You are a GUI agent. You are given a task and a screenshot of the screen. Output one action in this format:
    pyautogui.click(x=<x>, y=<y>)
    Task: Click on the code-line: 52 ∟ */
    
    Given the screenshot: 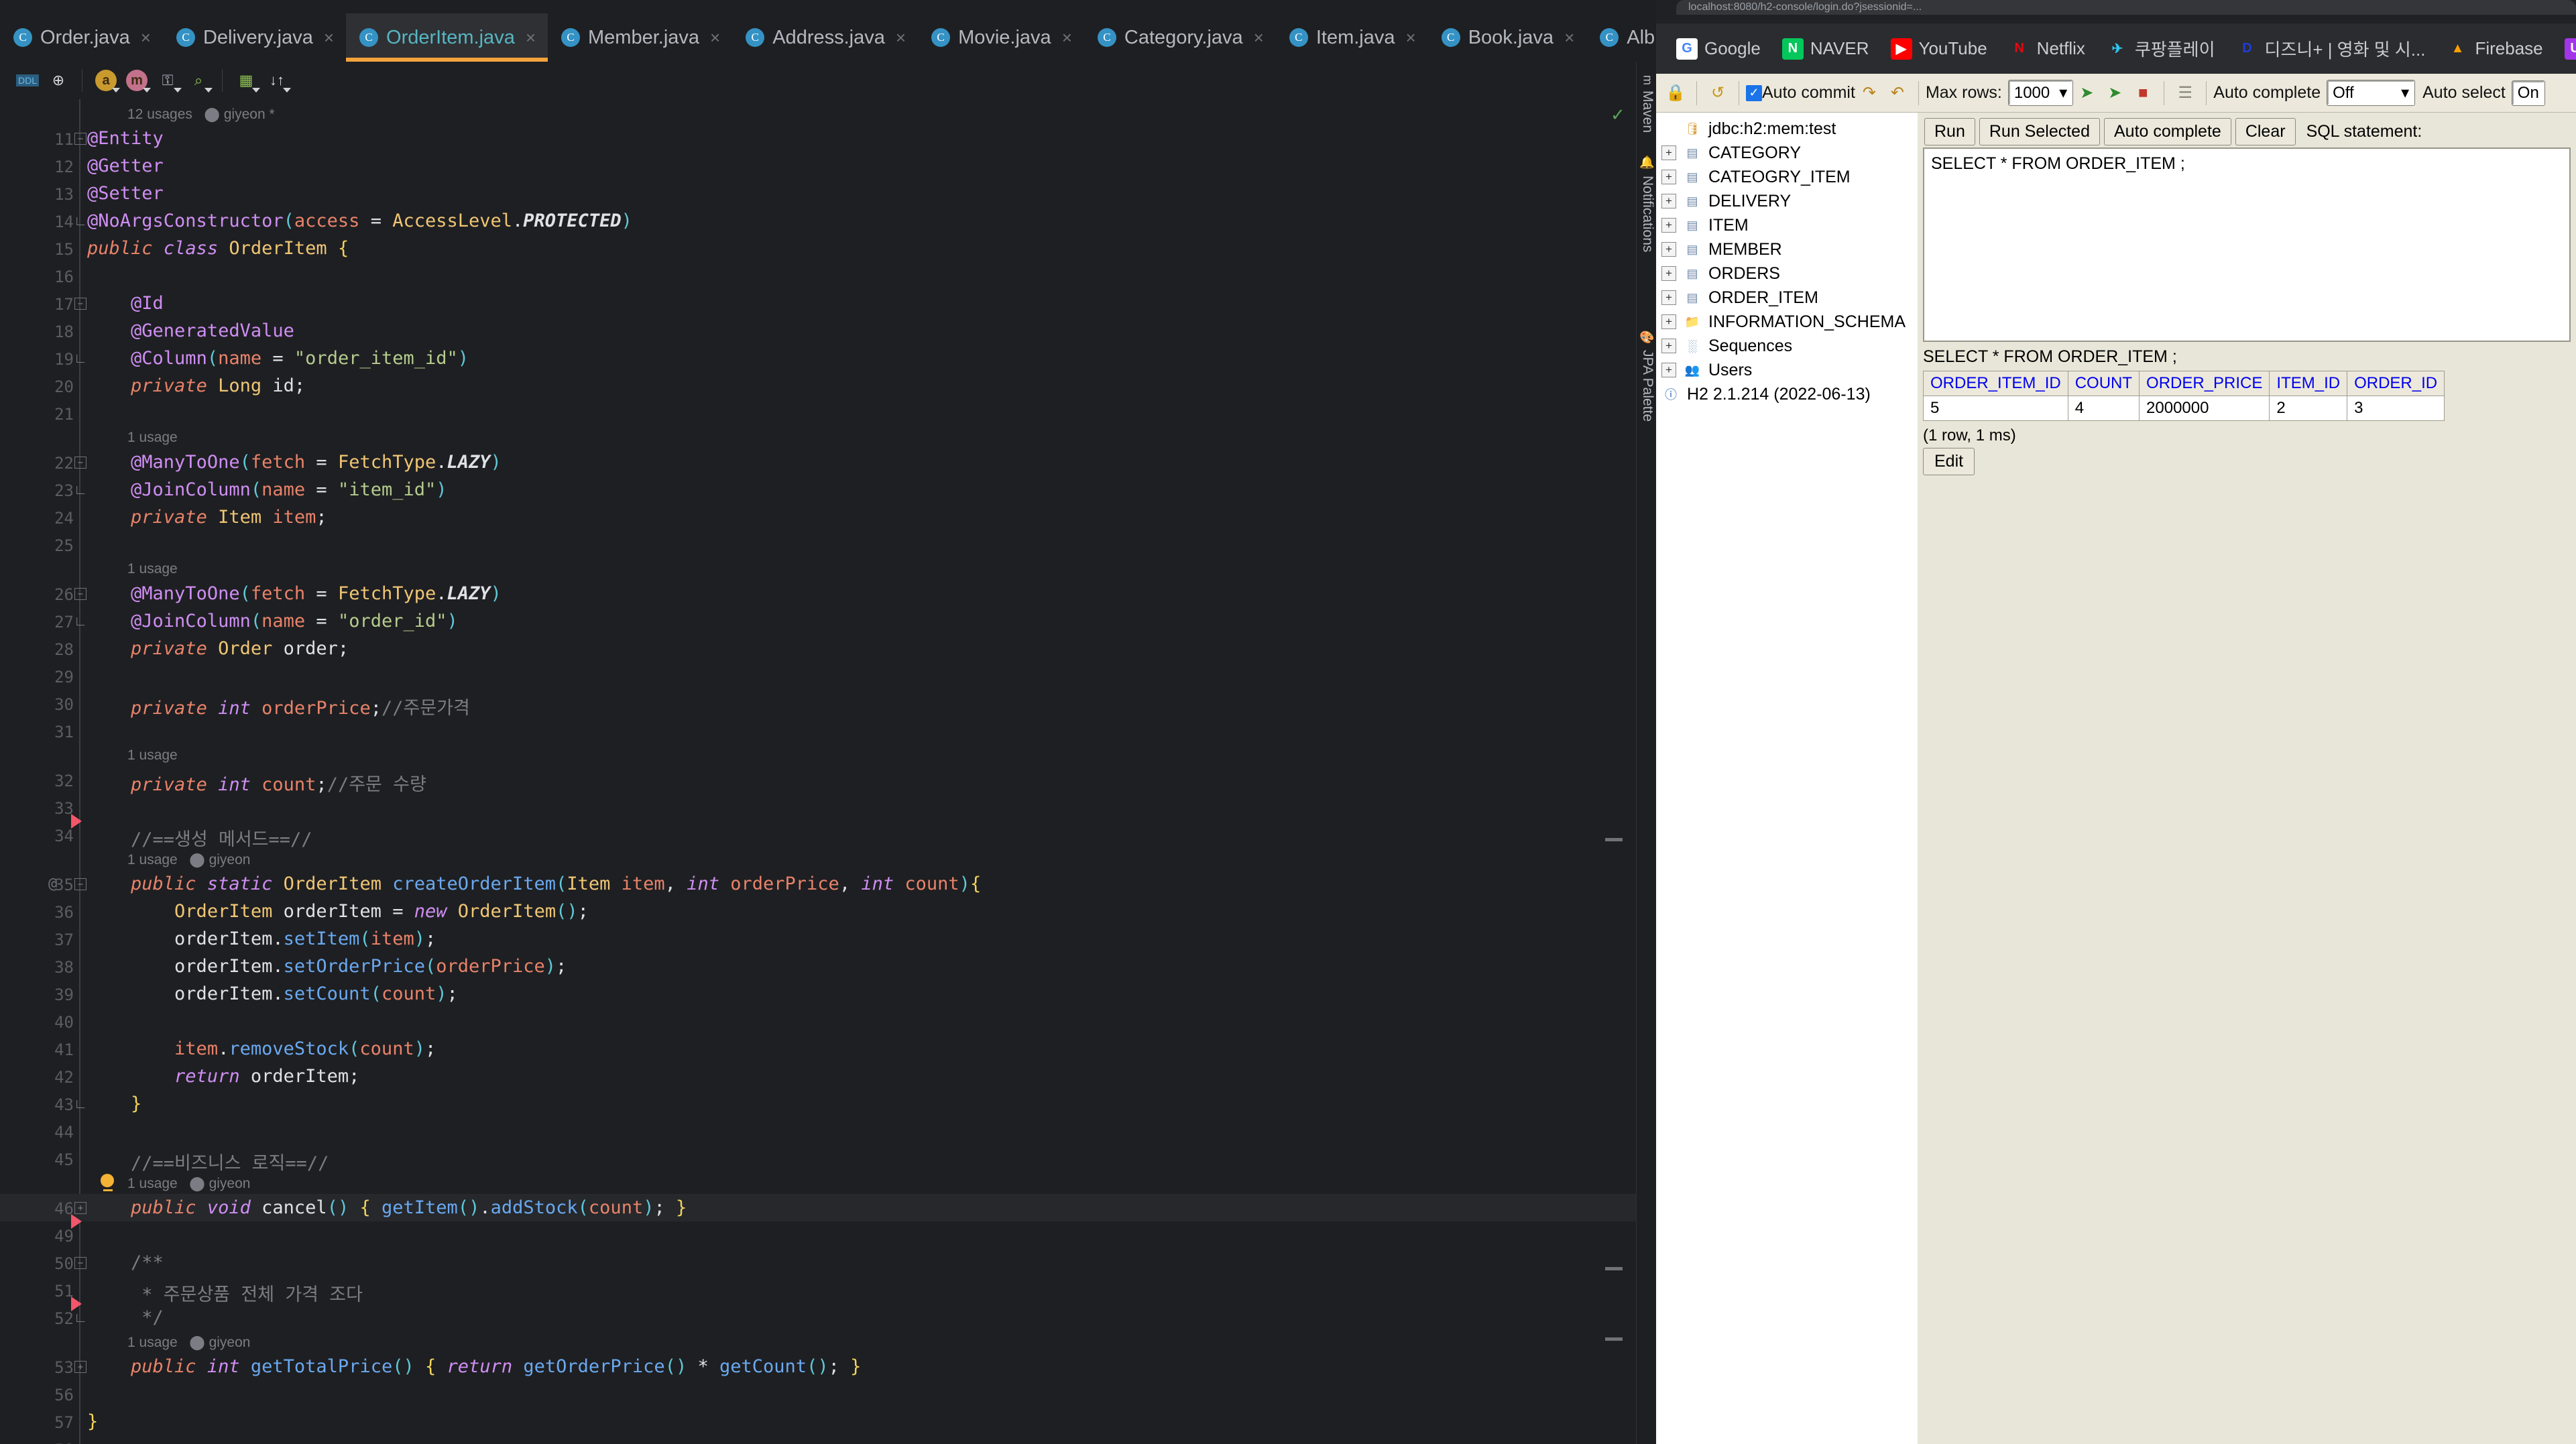 What is the action you would take?
    pyautogui.click(x=818, y=1318)
    